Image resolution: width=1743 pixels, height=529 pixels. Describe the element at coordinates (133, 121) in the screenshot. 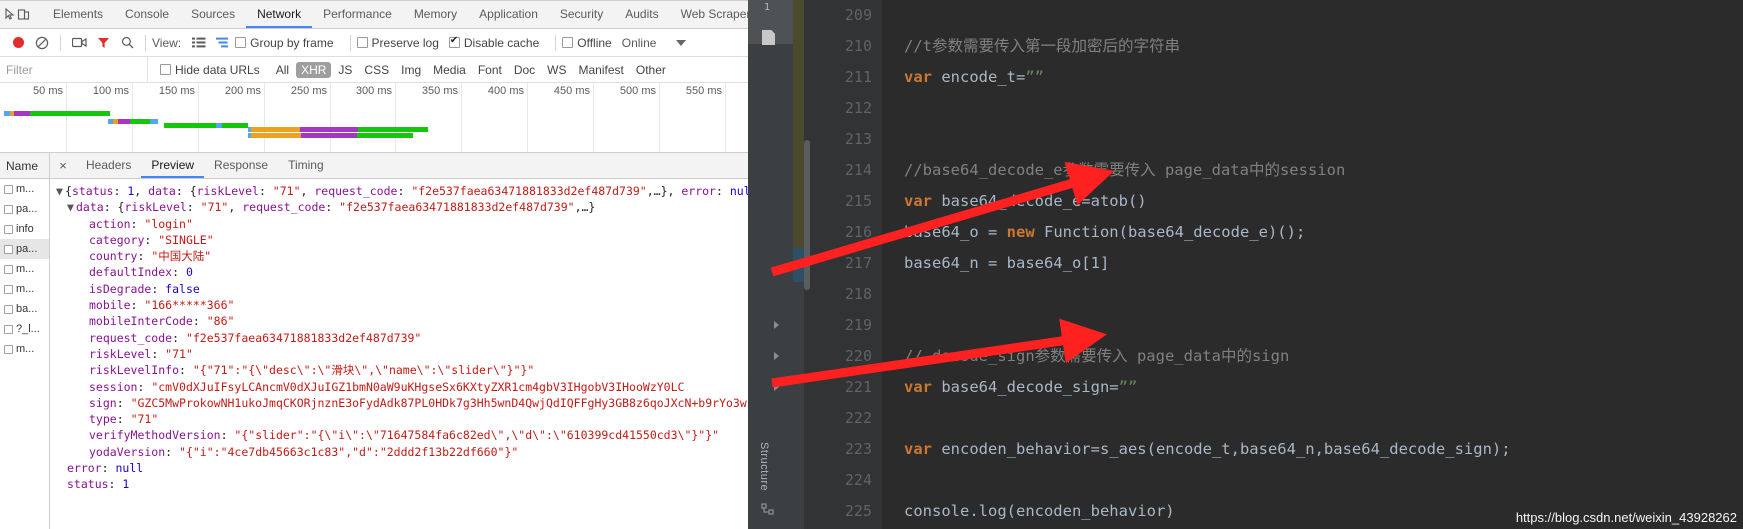

I see `overview-request-bar` at that location.